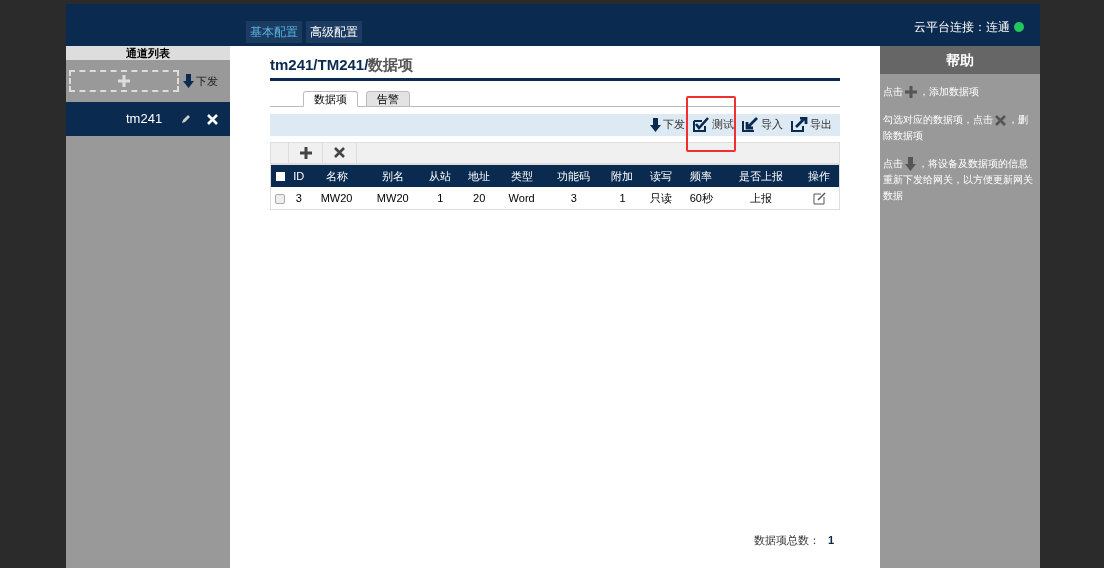  What do you see at coordinates (701, 198) in the screenshot?
I see `table-cell: 60秒` at bounding box center [701, 198].